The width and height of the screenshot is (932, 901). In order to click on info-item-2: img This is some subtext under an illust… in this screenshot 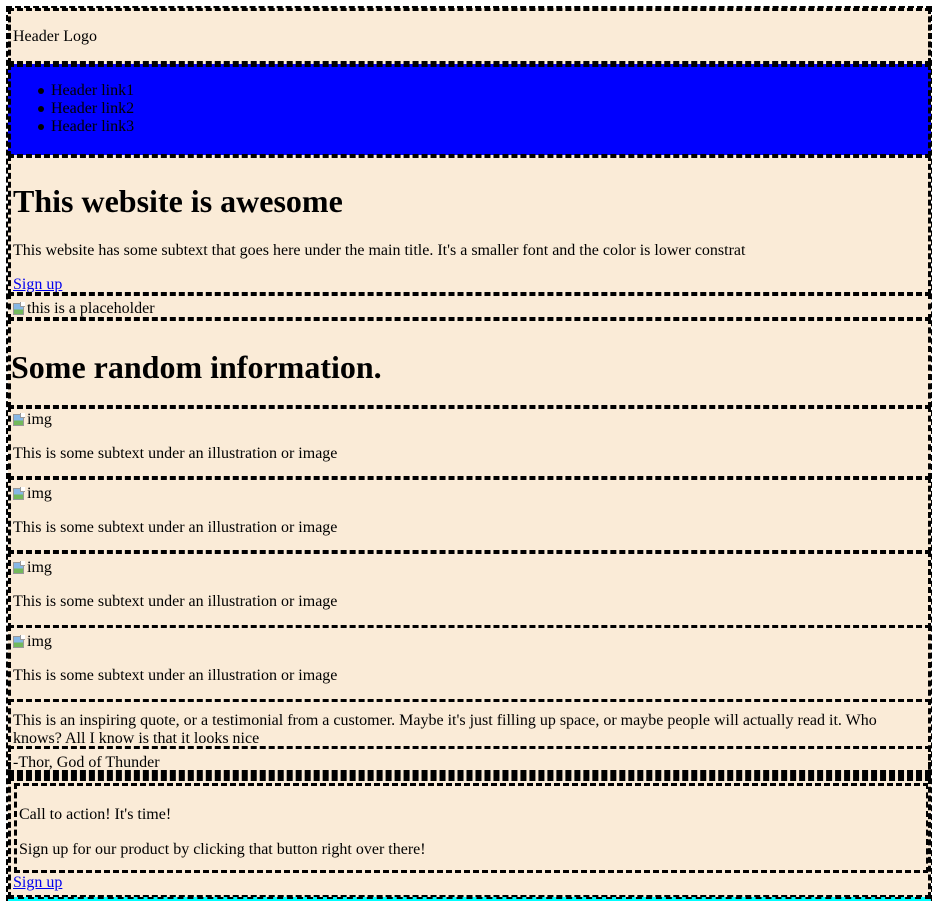, I will do `click(469, 515)`.